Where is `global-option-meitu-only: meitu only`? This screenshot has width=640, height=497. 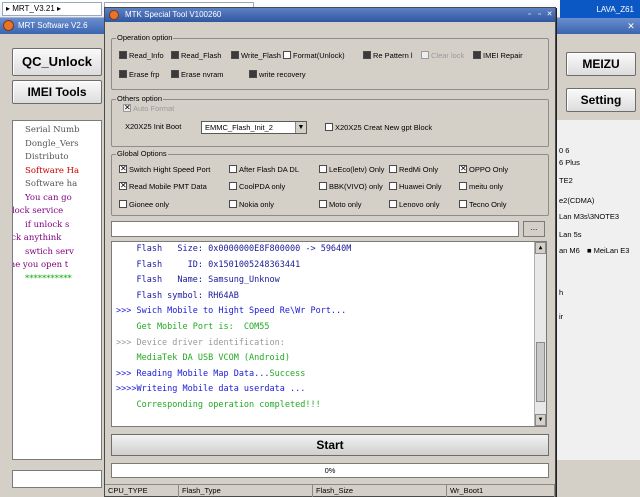 global-option-meitu-only: meitu only is located at coordinates (481, 186).